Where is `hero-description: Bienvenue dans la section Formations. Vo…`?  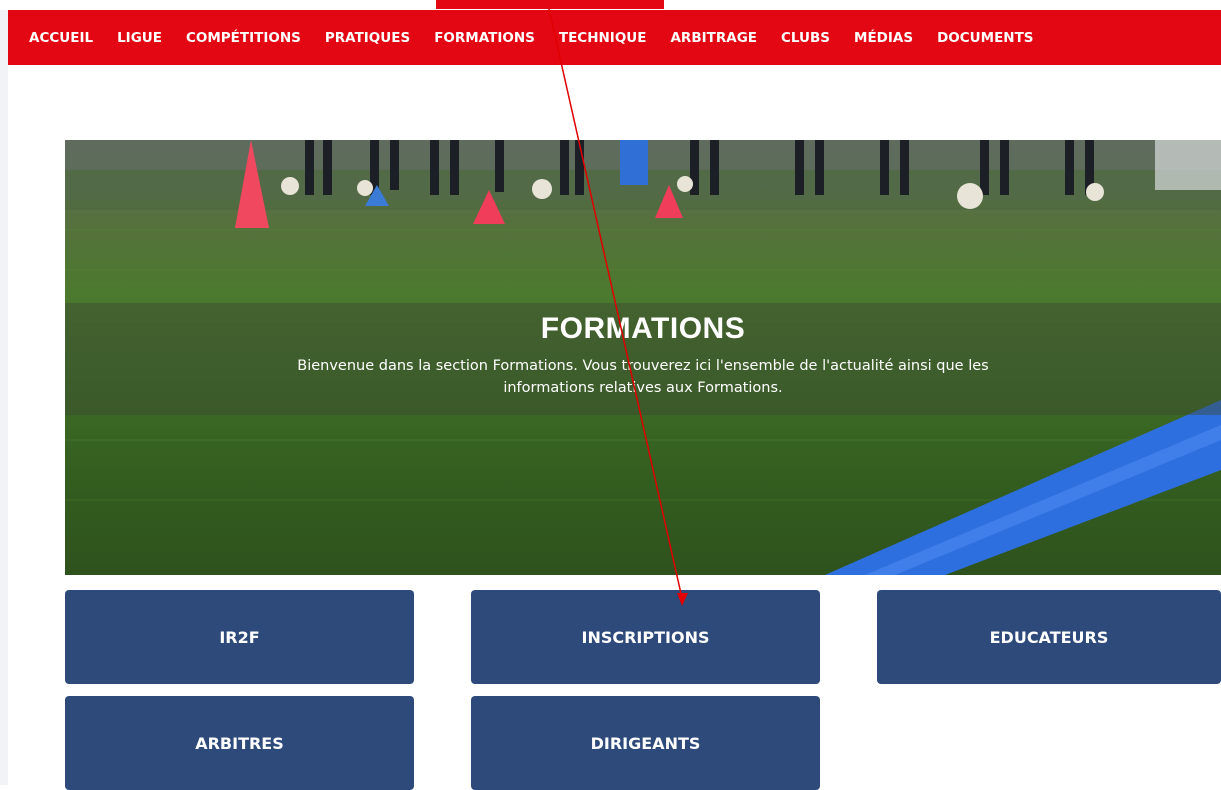
hero-description: Bienvenue dans la section Formations. Vo… is located at coordinates (643, 377).